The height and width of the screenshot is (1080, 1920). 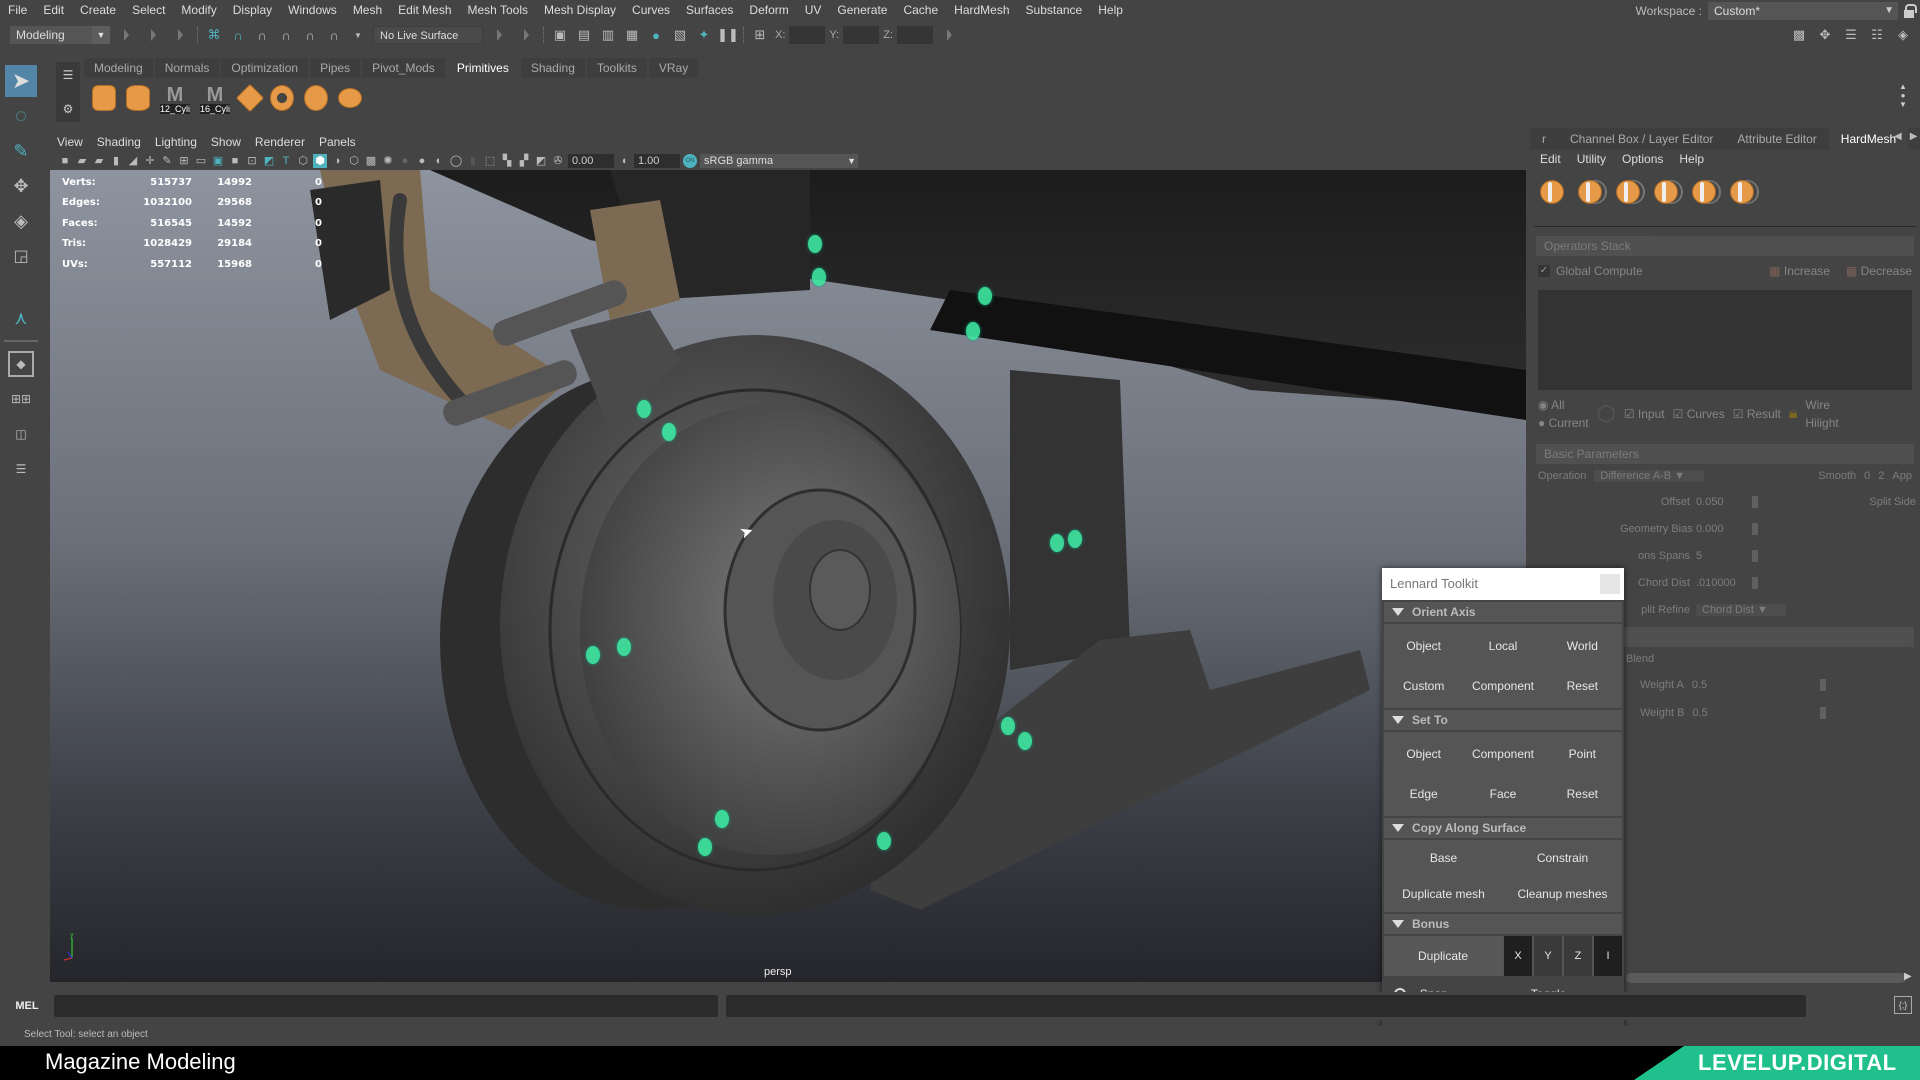 I want to click on hardmesh-menu-utility: Utility, so click(x=1591, y=159).